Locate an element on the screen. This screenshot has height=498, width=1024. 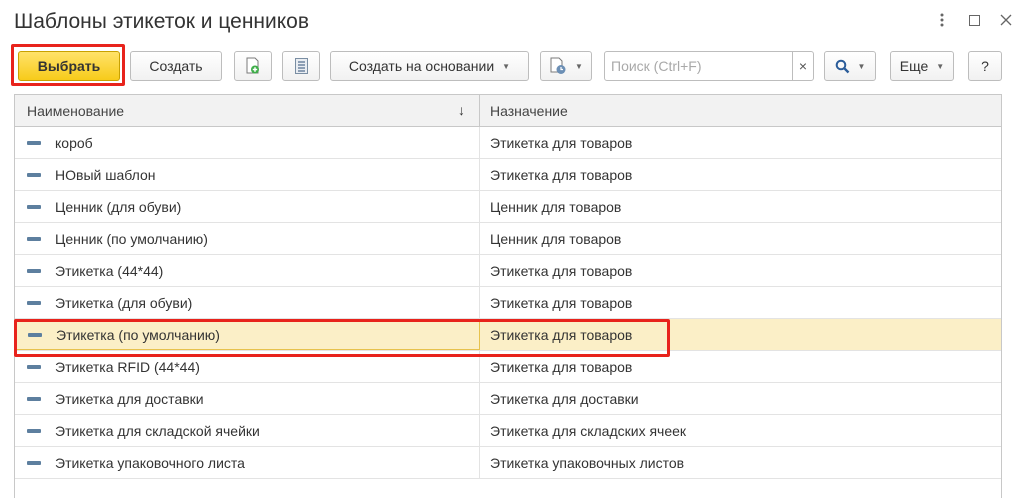
table-header: Наименование ↓ Назначение is located at coordinates (508, 111).